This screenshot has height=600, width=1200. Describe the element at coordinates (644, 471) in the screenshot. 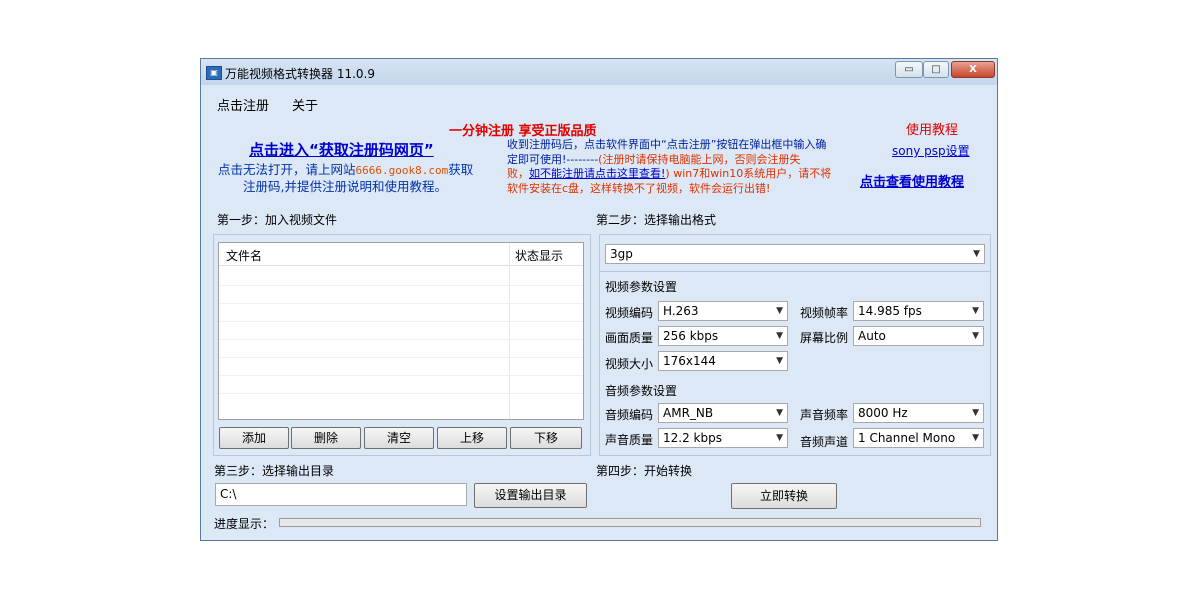

I see `step4-label: 第四步：开始转换` at that location.